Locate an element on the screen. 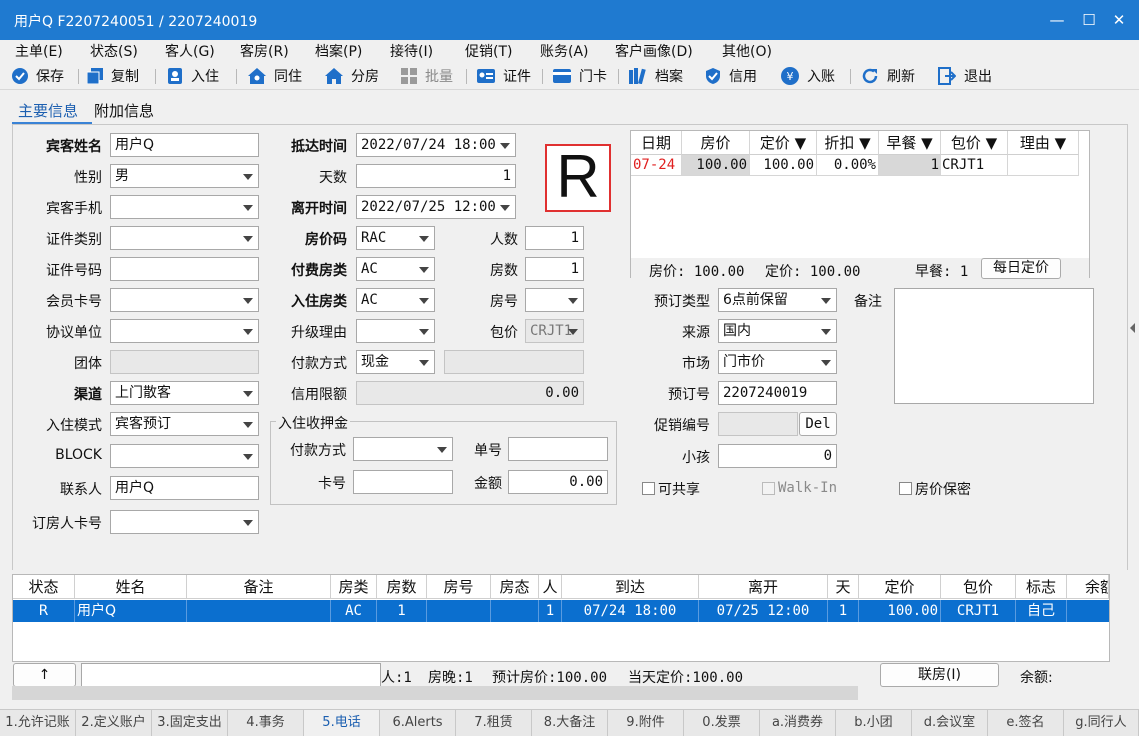  grid-header-discount: 折扣 ▼ is located at coordinates (848, 143).